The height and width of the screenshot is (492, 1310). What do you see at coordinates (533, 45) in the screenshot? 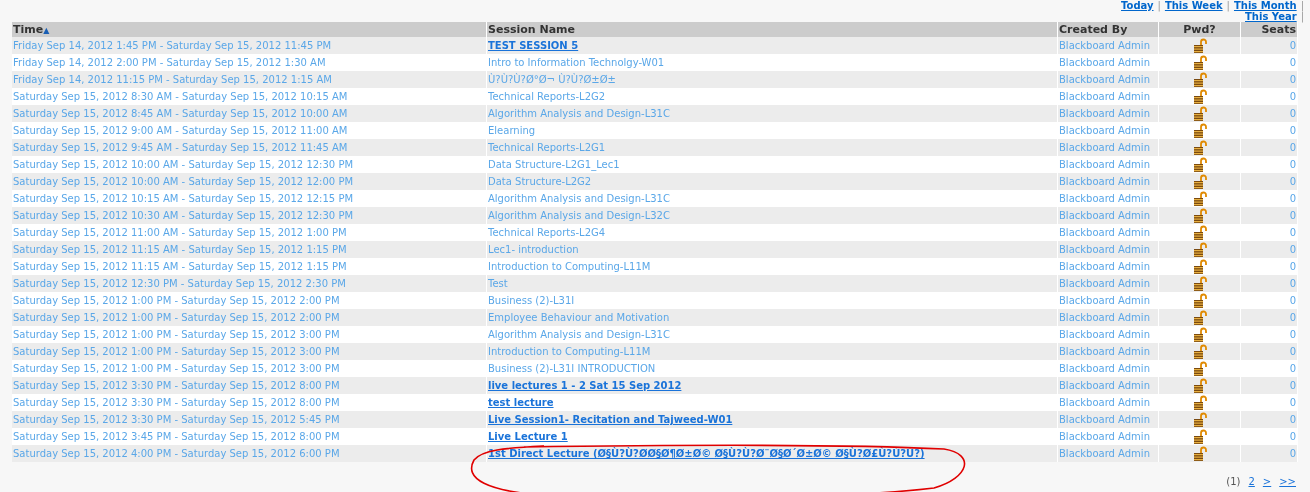
I see `session-link: TEST SESSION 5` at bounding box center [533, 45].